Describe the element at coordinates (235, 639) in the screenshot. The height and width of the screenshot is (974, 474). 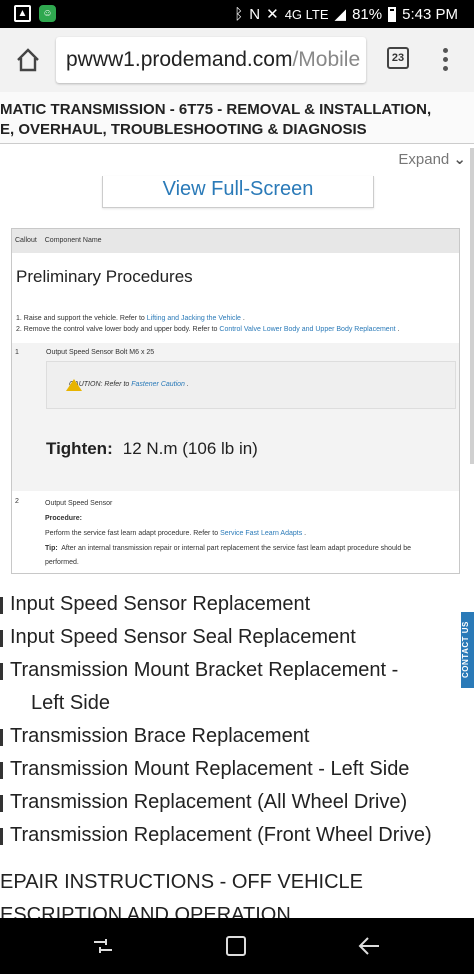
I see `list-item: Input Speed Sensor Seal Replacement` at that location.